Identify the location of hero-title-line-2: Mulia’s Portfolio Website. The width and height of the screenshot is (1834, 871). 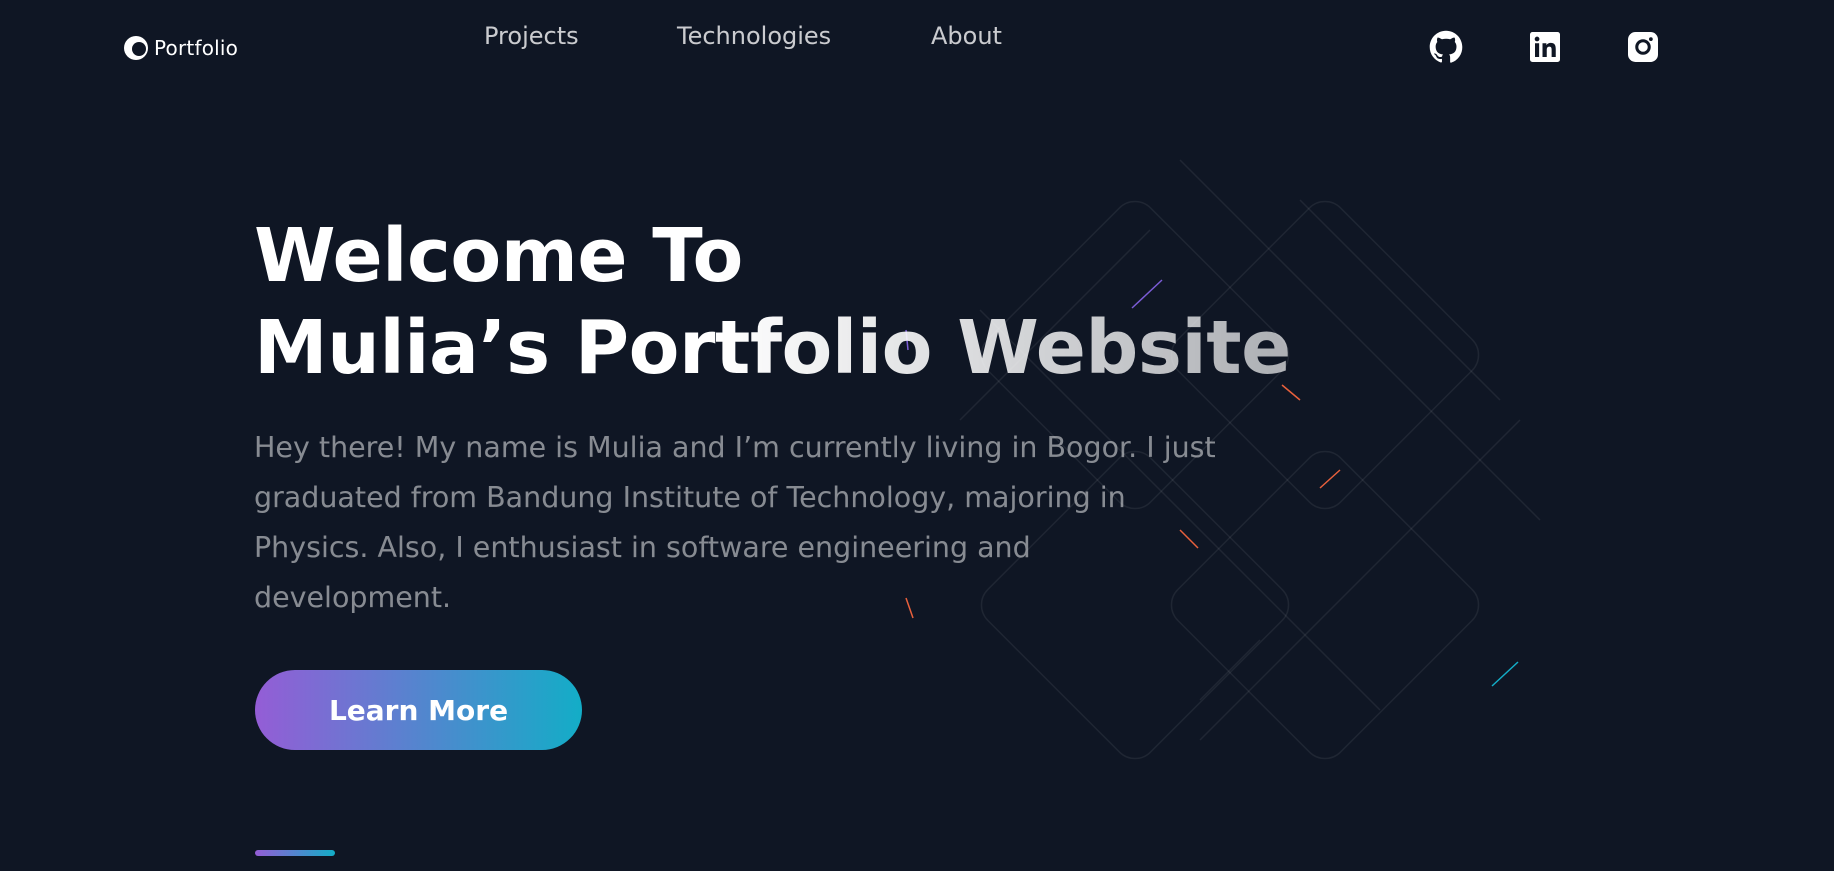
(772, 348).